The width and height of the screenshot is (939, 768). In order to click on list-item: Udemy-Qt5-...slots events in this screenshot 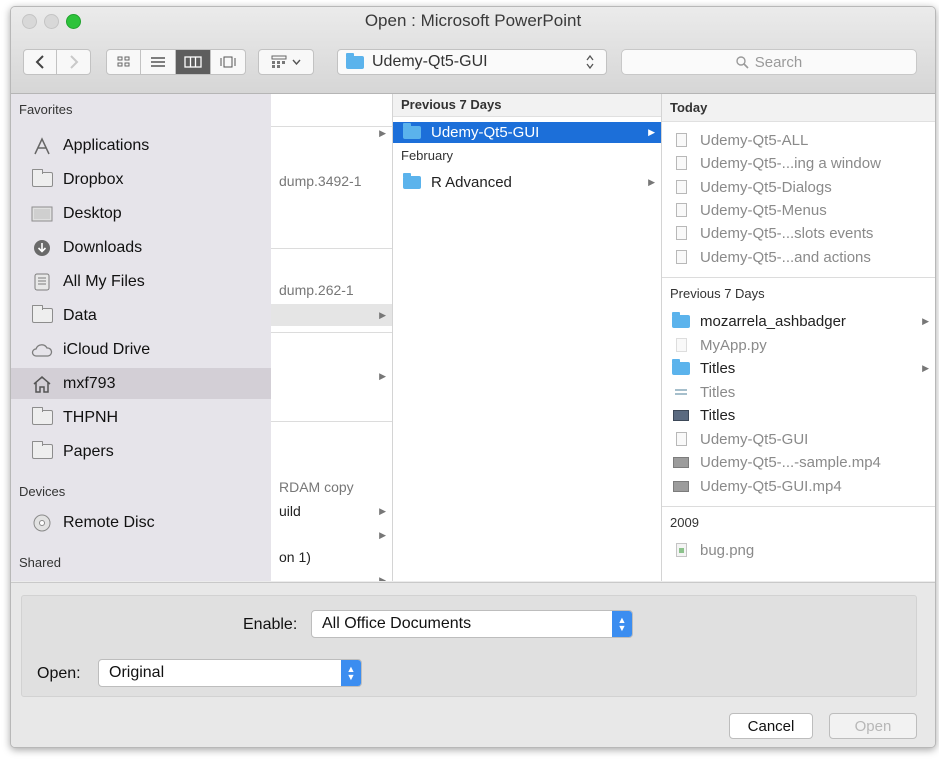, I will do `click(798, 233)`.